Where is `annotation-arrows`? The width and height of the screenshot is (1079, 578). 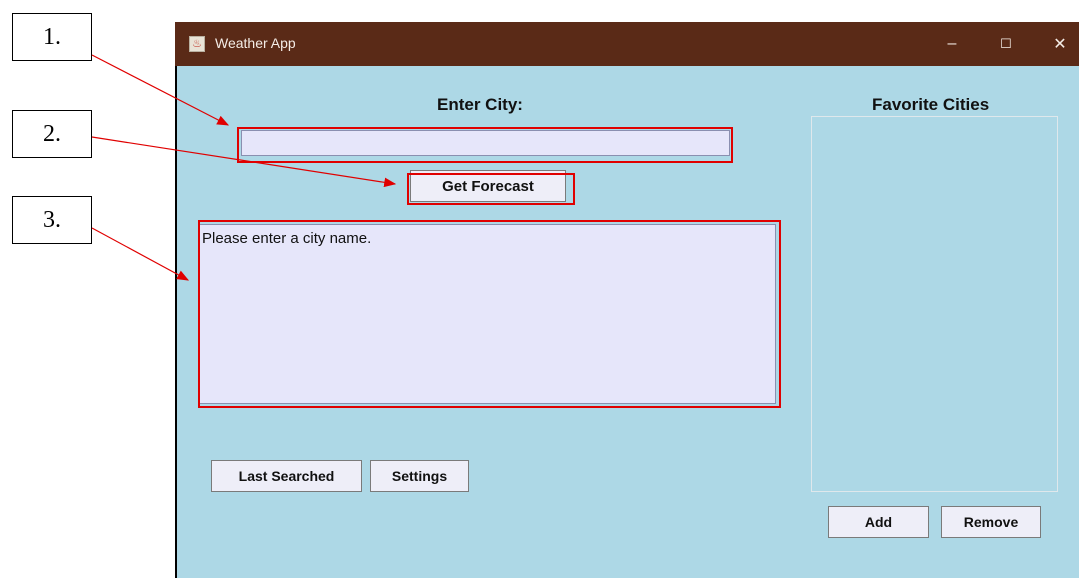 annotation-arrows is located at coordinates (244, 167).